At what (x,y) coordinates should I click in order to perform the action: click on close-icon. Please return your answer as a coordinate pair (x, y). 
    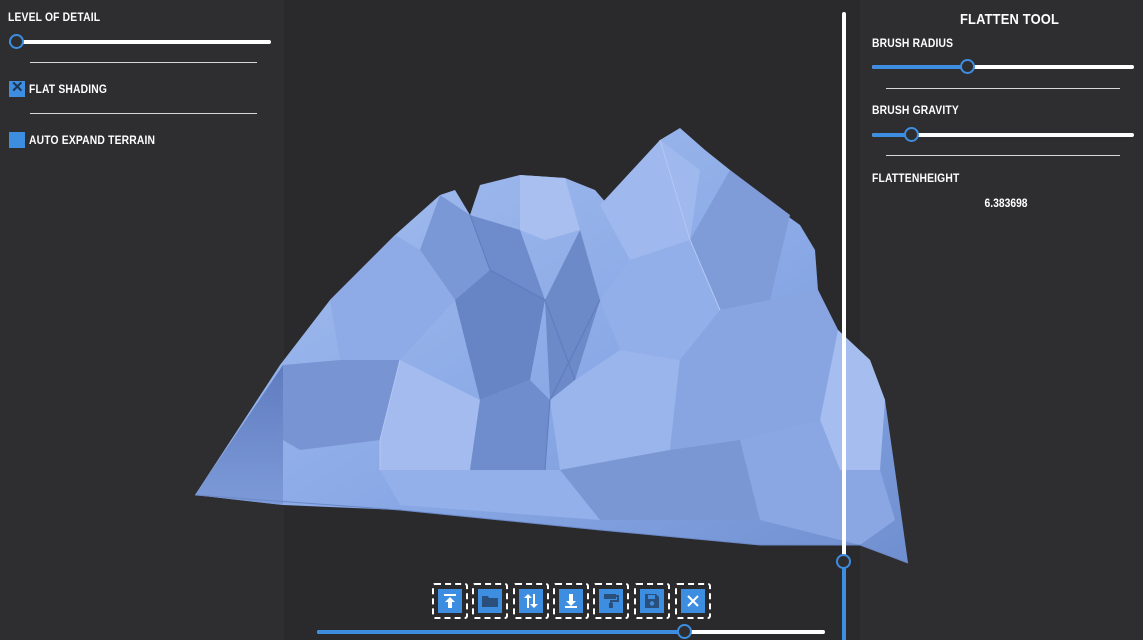
    Looking at the image, I should click on (693, 601).